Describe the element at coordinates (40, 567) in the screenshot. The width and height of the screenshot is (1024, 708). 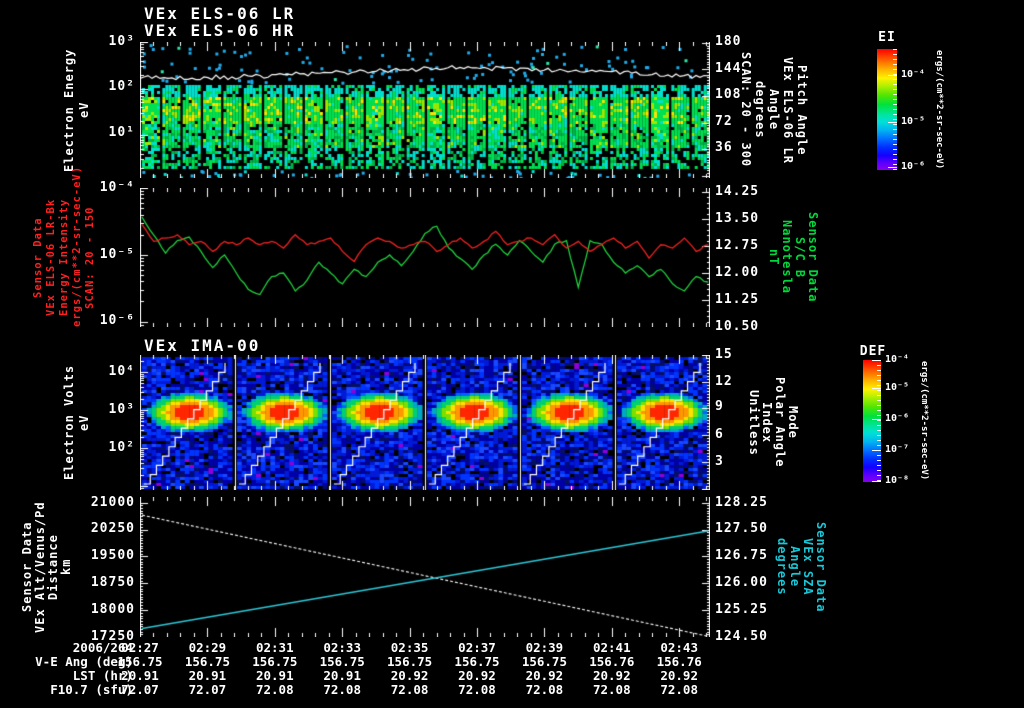
I see `axis-title-line: VEx Alt/Venus/Pd` at that location.